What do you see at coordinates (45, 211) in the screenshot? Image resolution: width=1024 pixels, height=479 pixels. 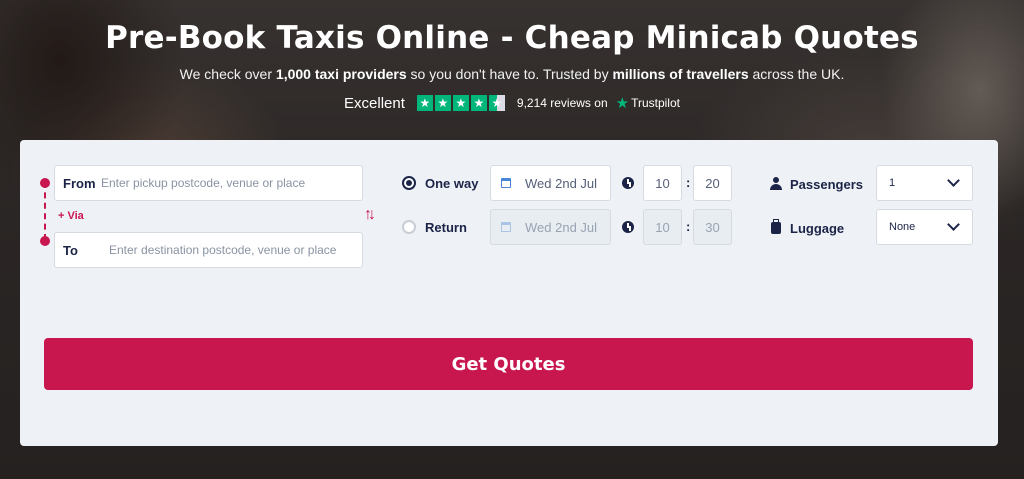 I see `route-line` at bounding box center [45, 211].